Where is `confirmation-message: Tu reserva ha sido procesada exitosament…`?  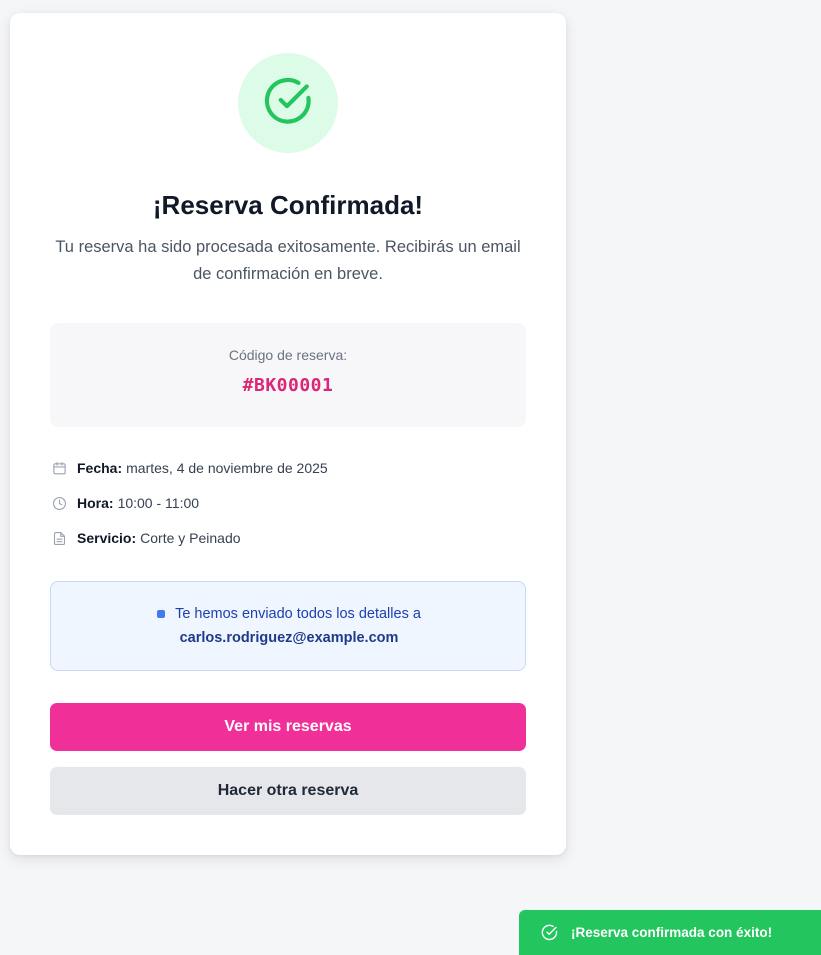 confirmation-message: Tu reserva ha sido procesada exitosament… is located at coordinates (288, 260).